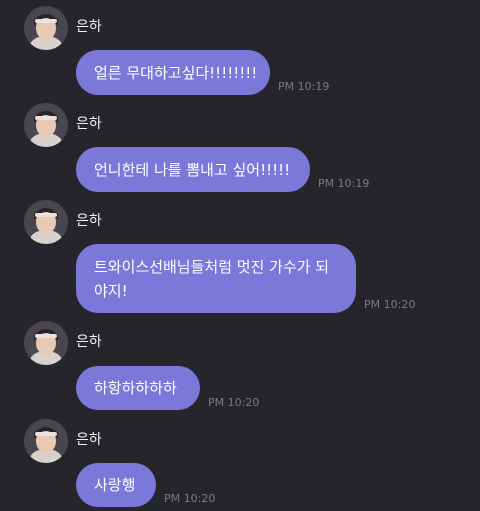 Image resolution: width=480 pixels, height=511 pixels. Describe the element at coordinates (116, 485) in the screenshot. I see `message-bubble: 사랑행` at that location.